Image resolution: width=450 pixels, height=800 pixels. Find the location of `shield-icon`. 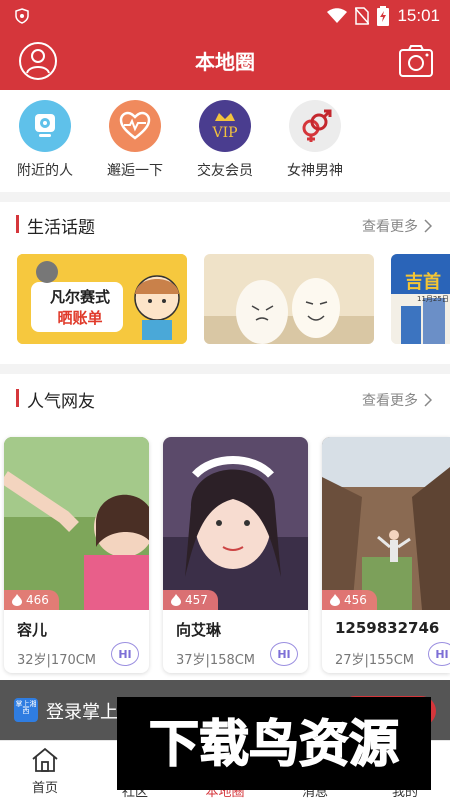

shield-icon is located at coordinates (22, 16).